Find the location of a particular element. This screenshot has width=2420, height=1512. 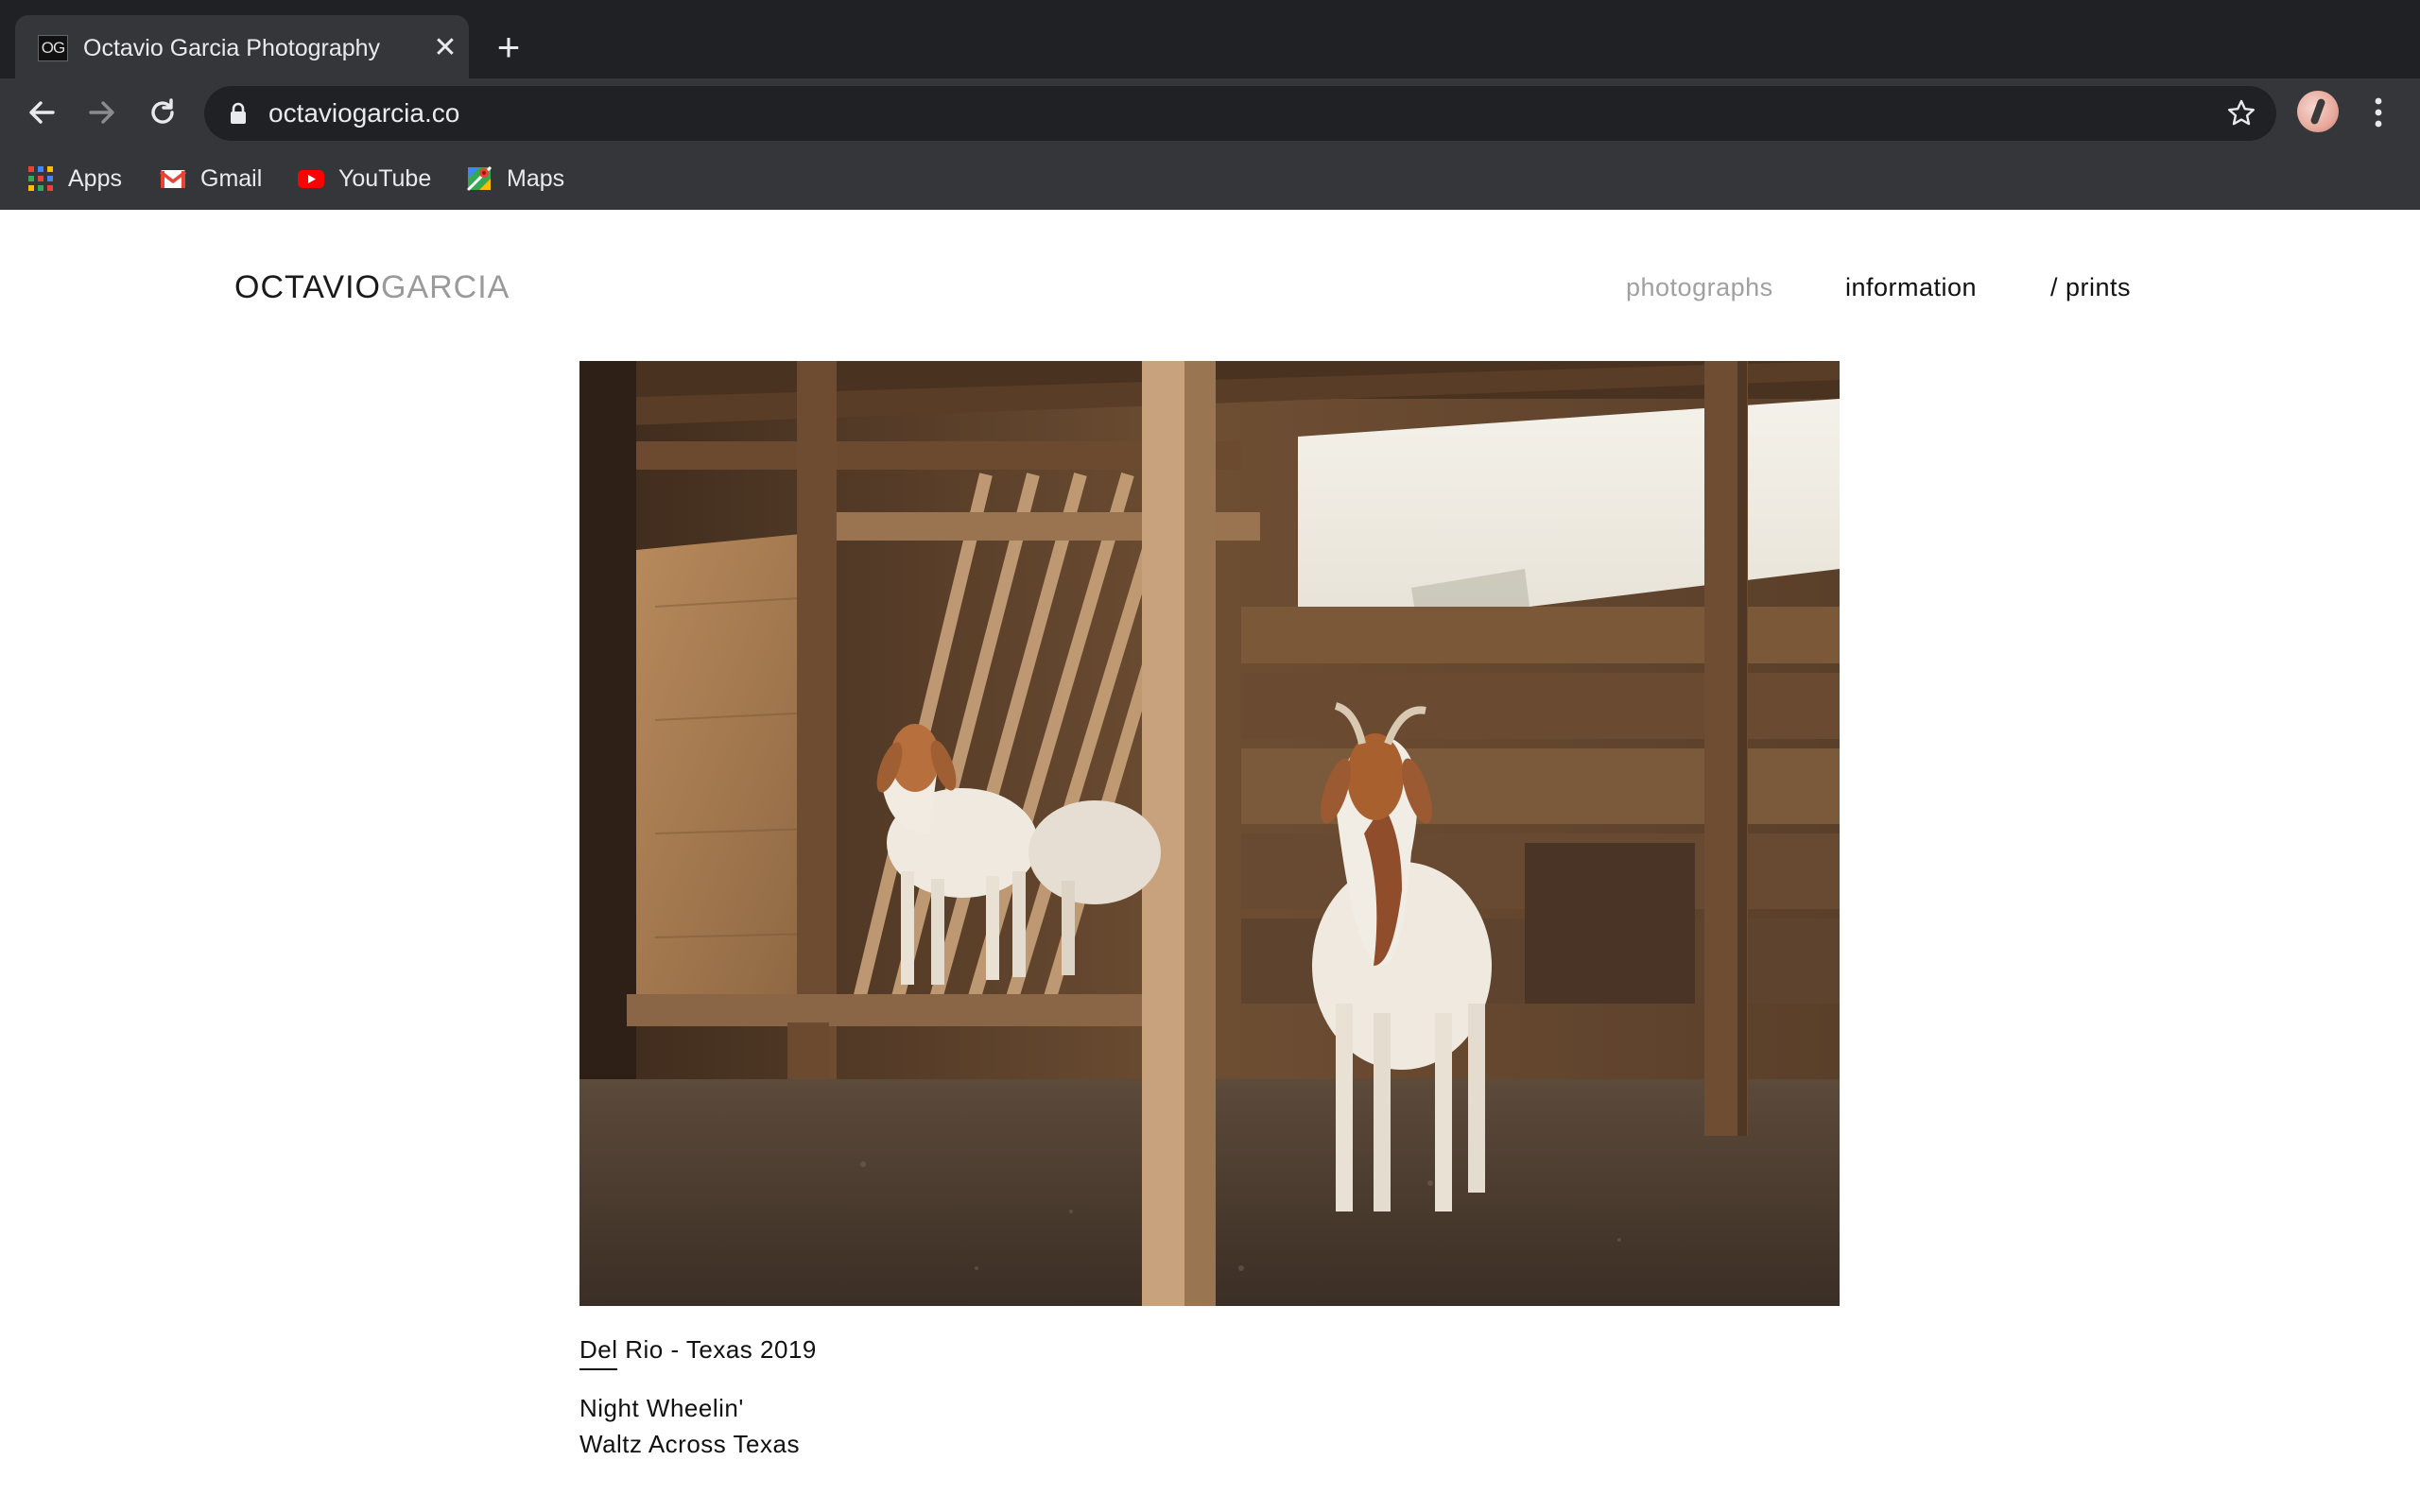

caption-line: Night Wheelin' is located at coordinates (661, 1408).